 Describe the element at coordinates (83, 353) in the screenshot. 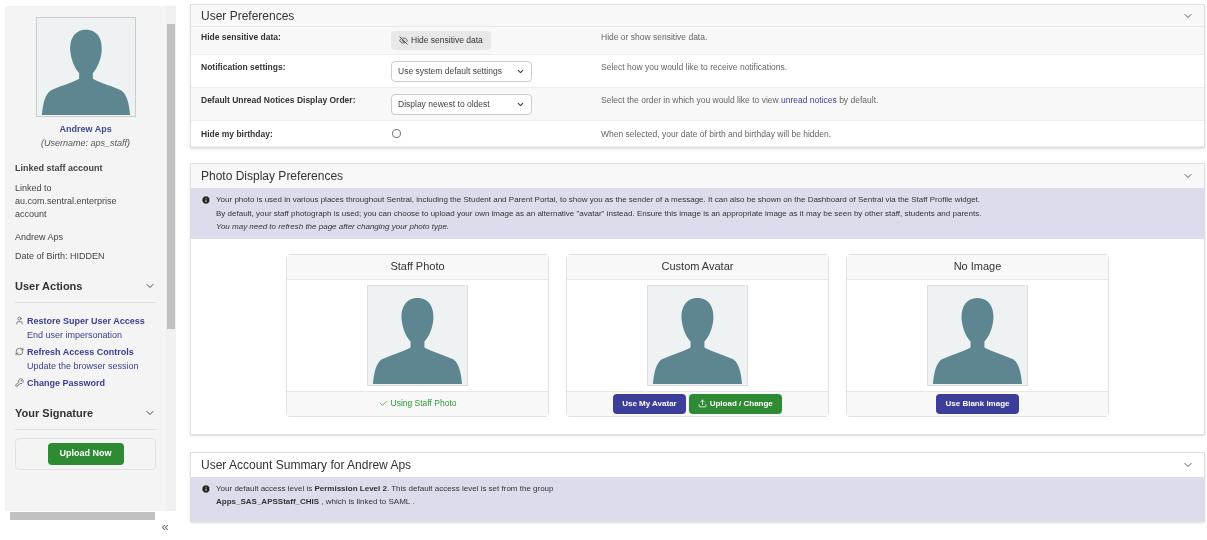

I see `action-link: Refresh Access Controls` at that location.